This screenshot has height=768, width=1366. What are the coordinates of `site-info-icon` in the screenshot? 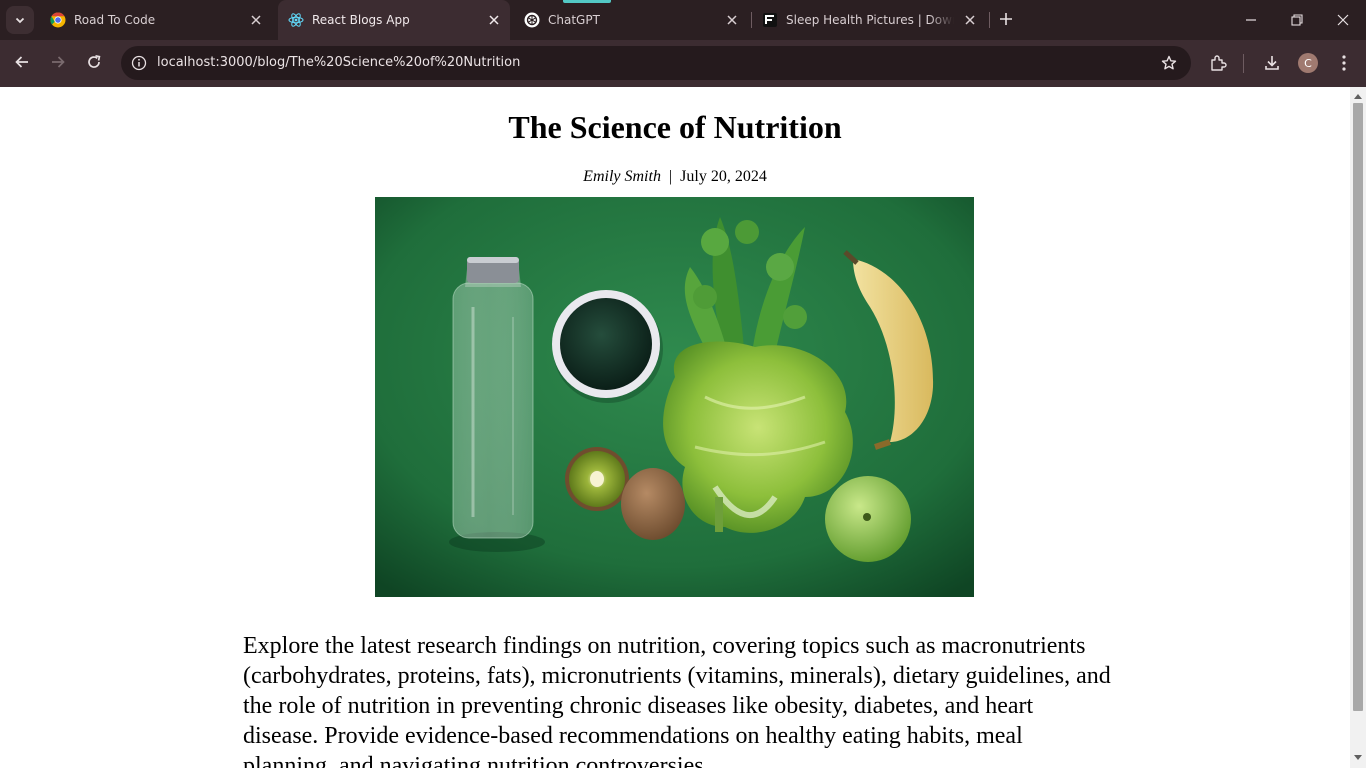 It's located at (139, 63).